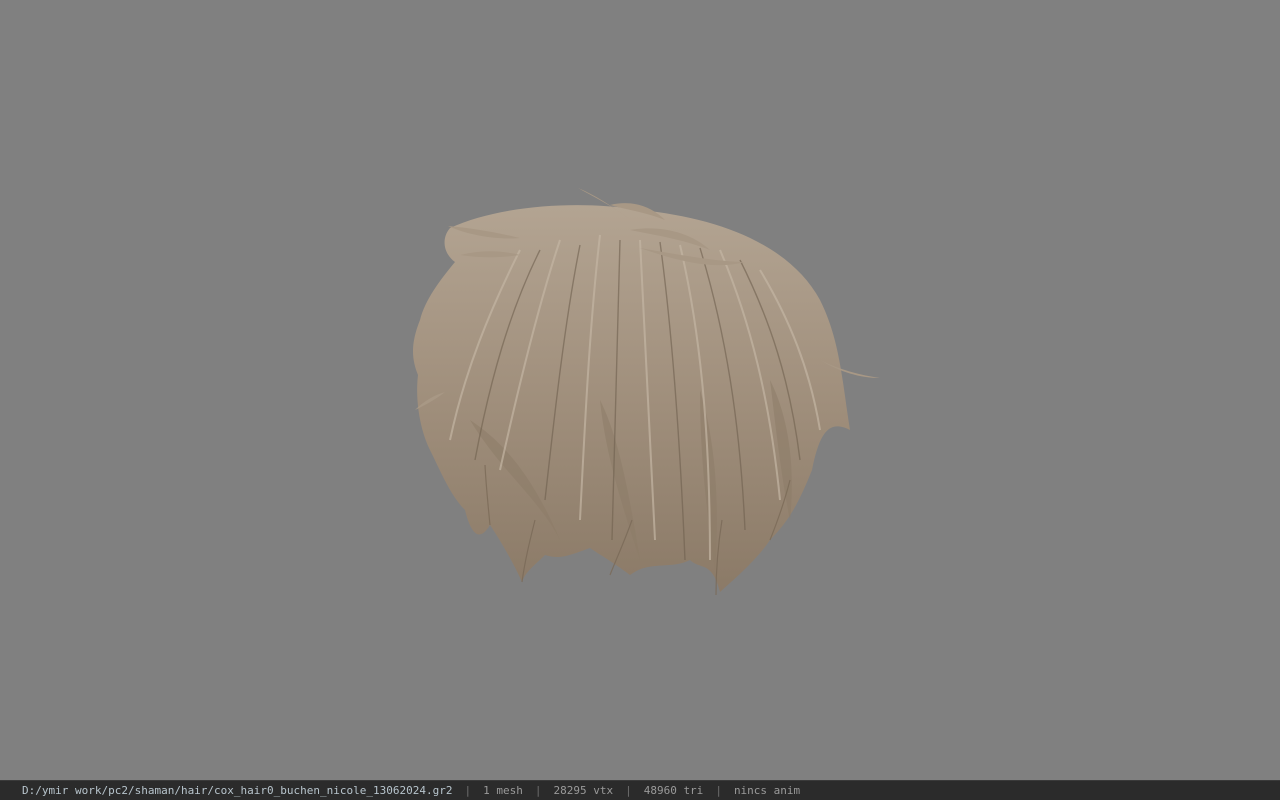 The width and height of the screenshot is (1280, 800). Describe the element at coordinates (673, 790) in the screenshot. I see `triangle-count: 48960 tri` at that location.